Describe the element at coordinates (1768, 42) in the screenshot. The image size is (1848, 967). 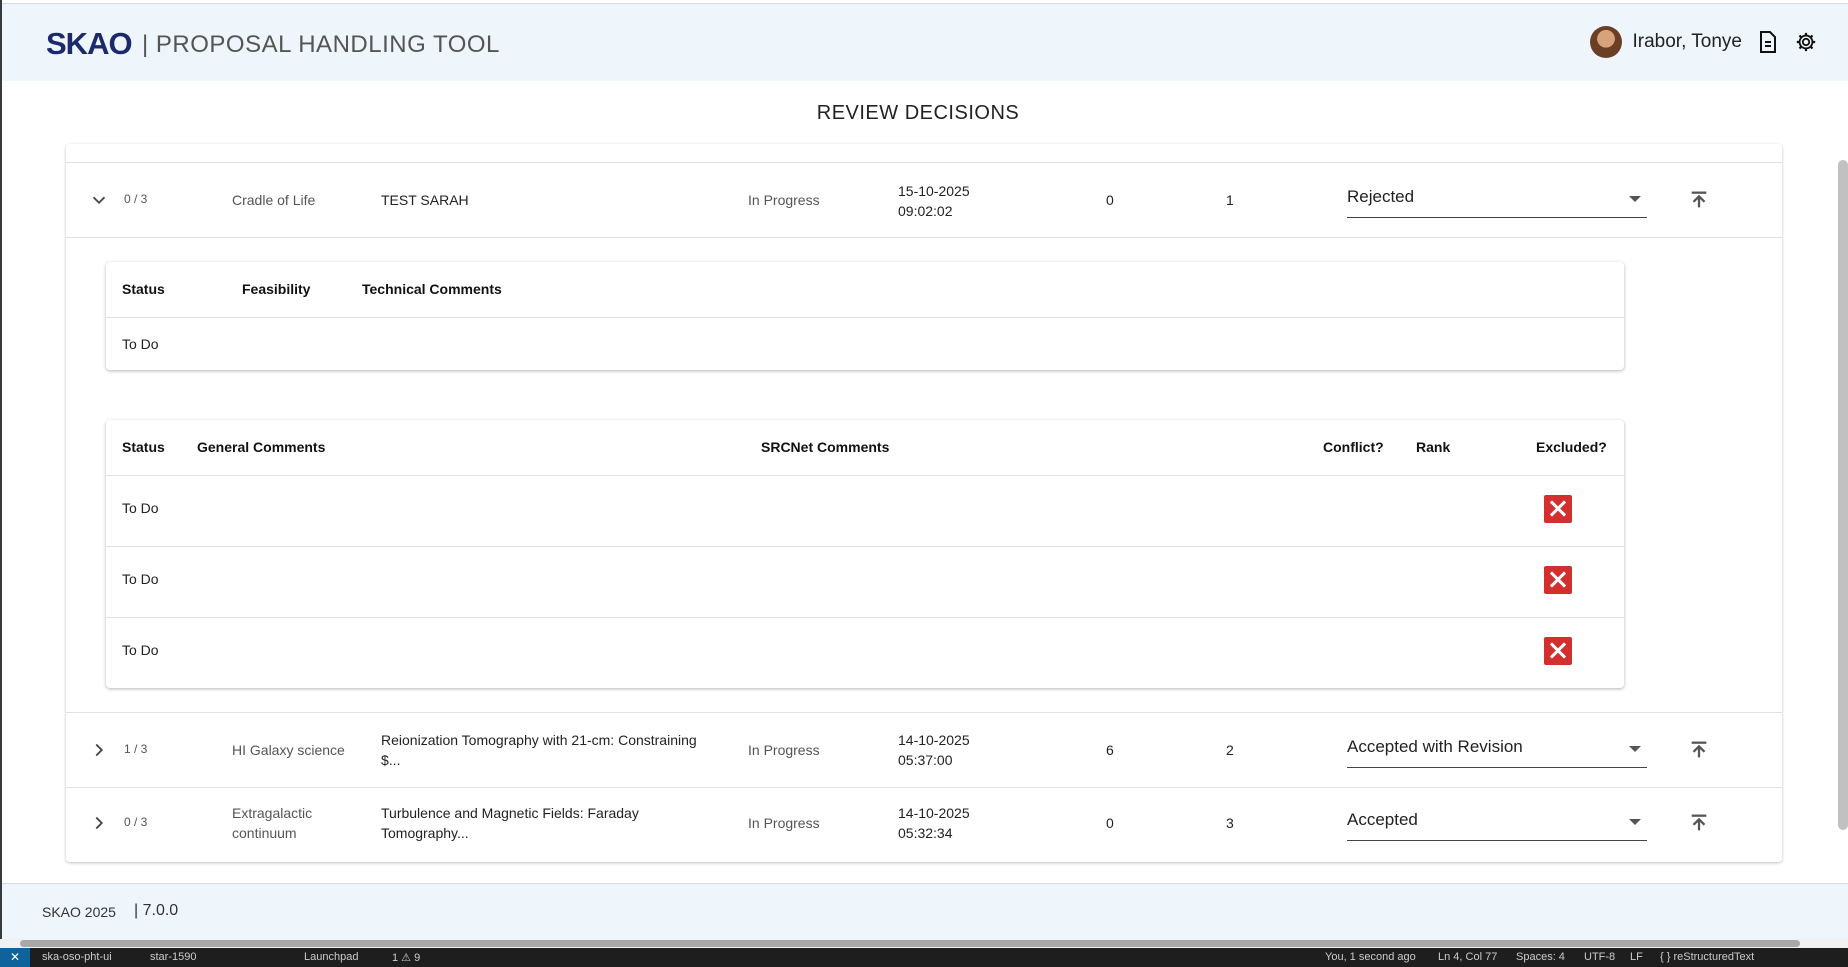
I see `document-icon` at that location.